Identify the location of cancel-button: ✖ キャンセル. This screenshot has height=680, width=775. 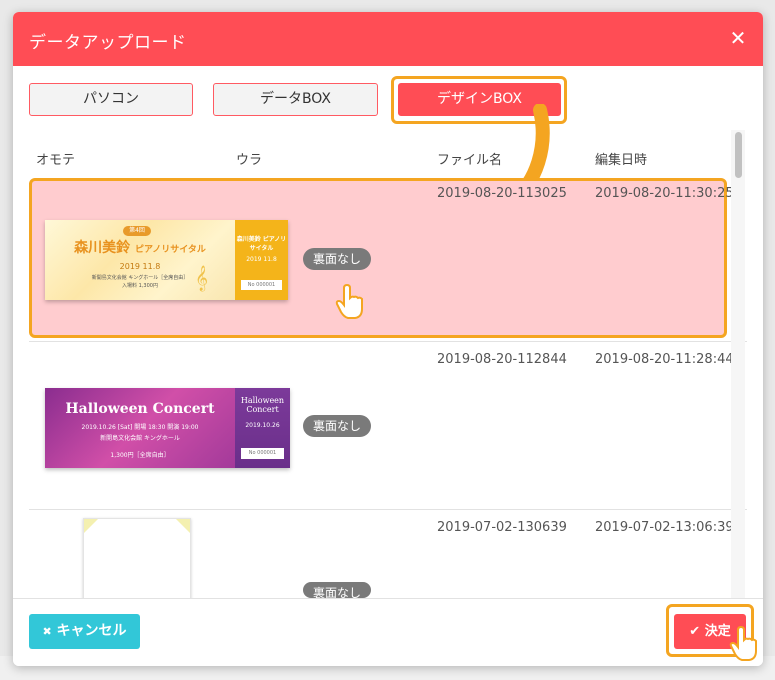
(84, 631).